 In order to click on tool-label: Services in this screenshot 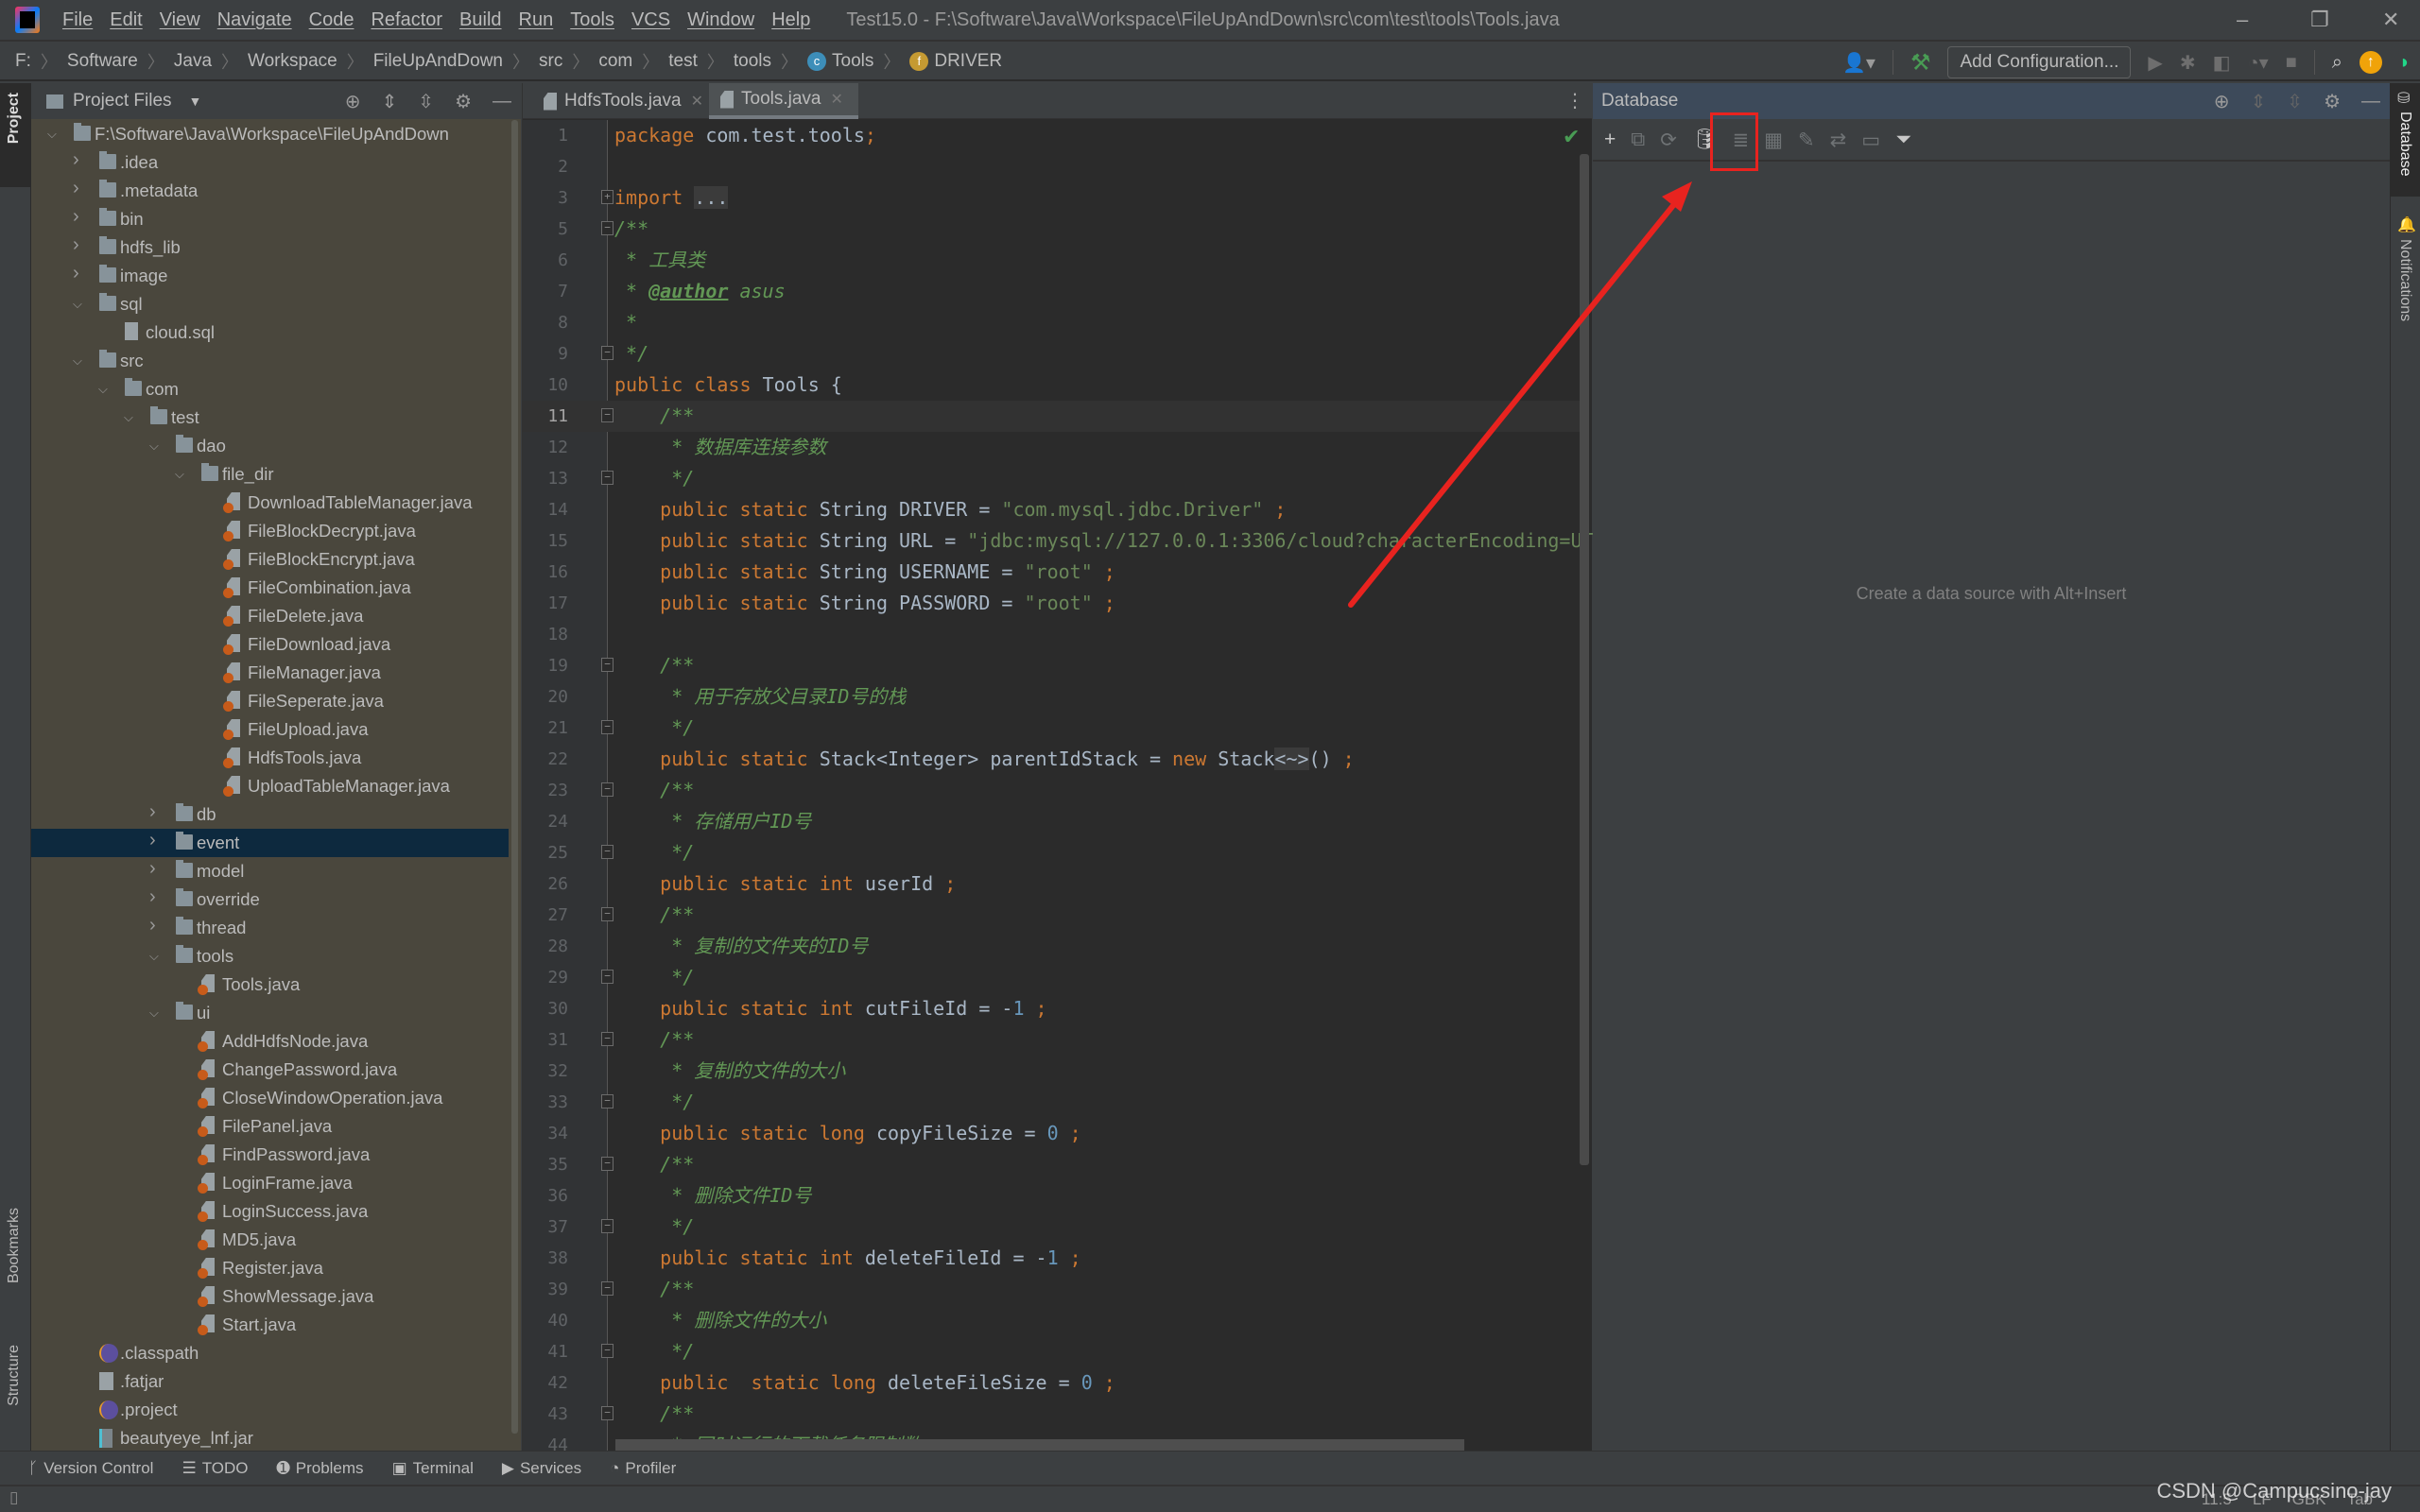, I will do `click(550, 1467)`.